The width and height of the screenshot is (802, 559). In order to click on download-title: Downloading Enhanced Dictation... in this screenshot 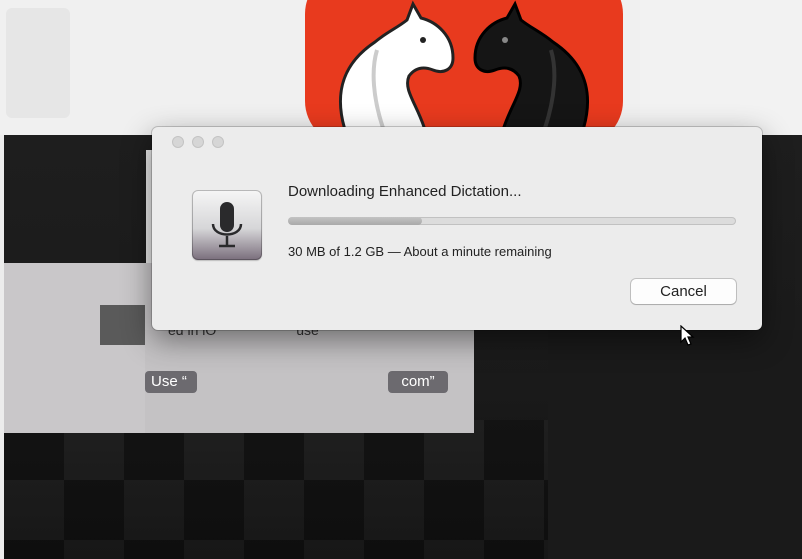, I will do `click(405, 191)`.